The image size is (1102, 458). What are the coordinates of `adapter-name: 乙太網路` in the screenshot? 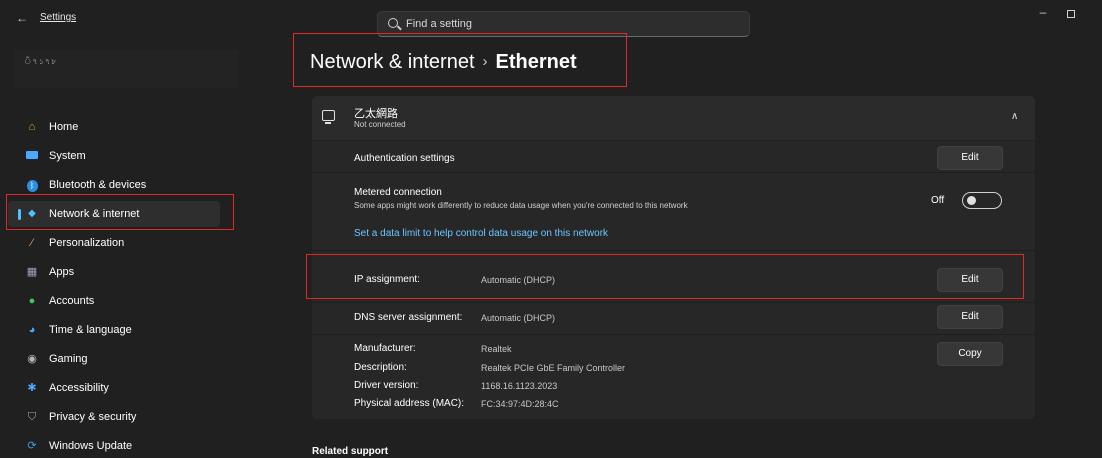 It's located at (376, 114).